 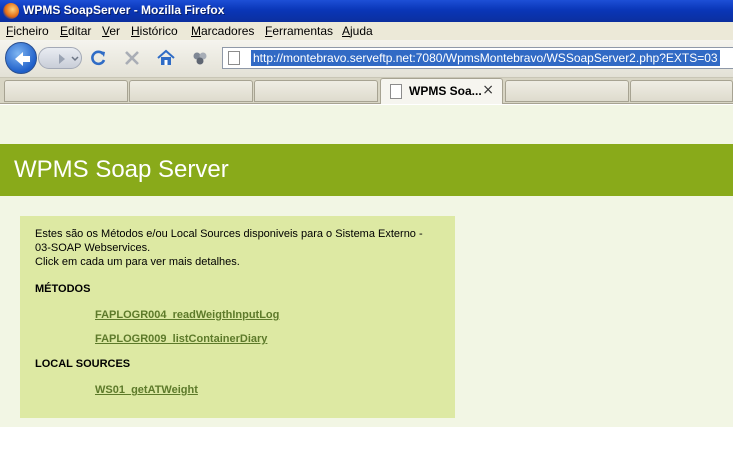 I want to click on menu-ajuda: Ajuda, so click(x=357, y=31).